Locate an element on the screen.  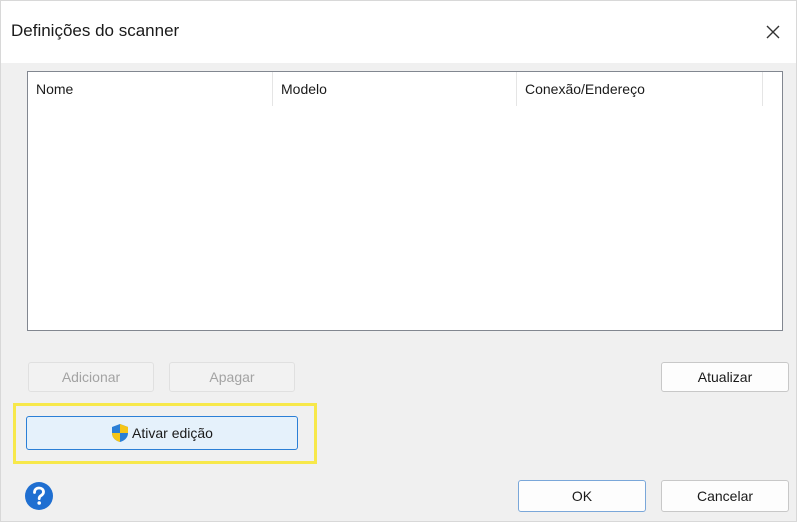
help-icon is located at coordinates (39, 496).